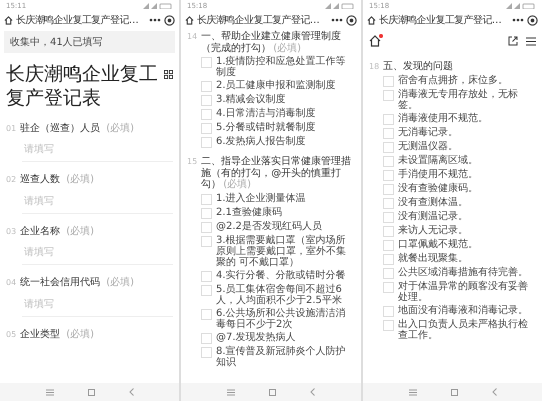  I want to click on question-label: 五、发现的问题, so click(418, 66).